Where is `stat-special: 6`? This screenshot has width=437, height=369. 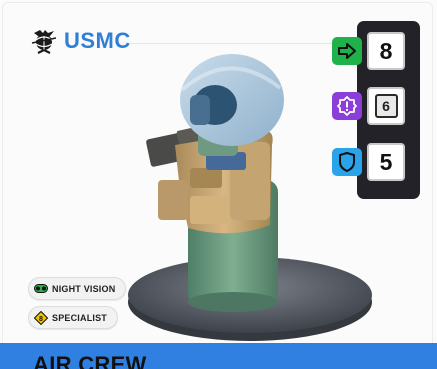
stat-special: 6 is located at coordinates (370, 106).